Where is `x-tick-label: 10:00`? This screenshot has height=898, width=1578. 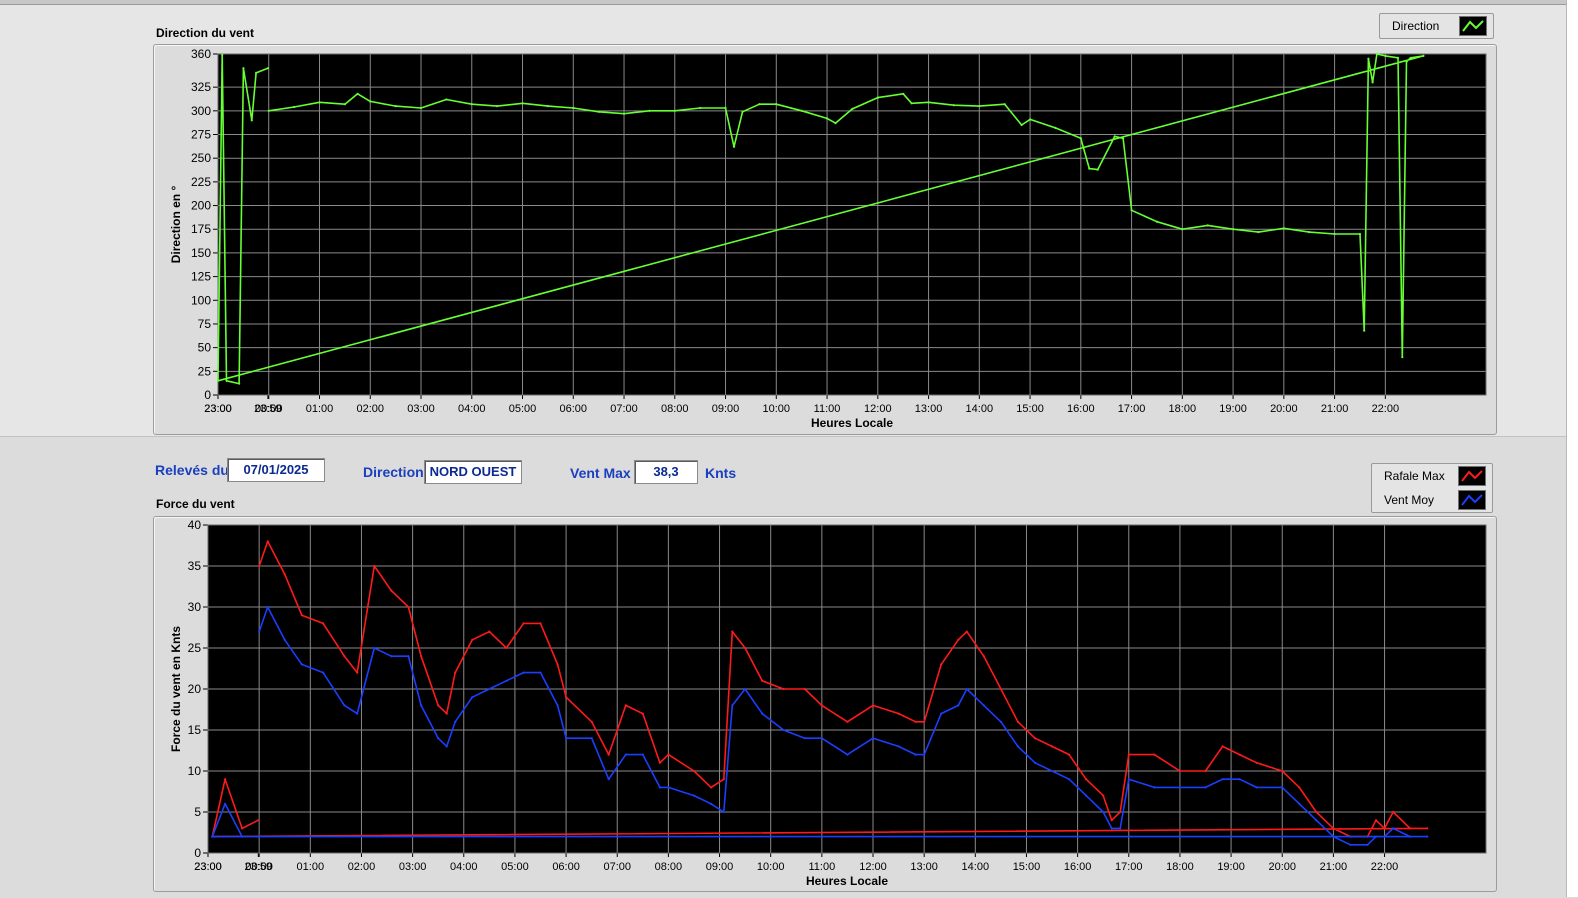 x-tick-label: 10:00 is located at coordinates (771, 867).